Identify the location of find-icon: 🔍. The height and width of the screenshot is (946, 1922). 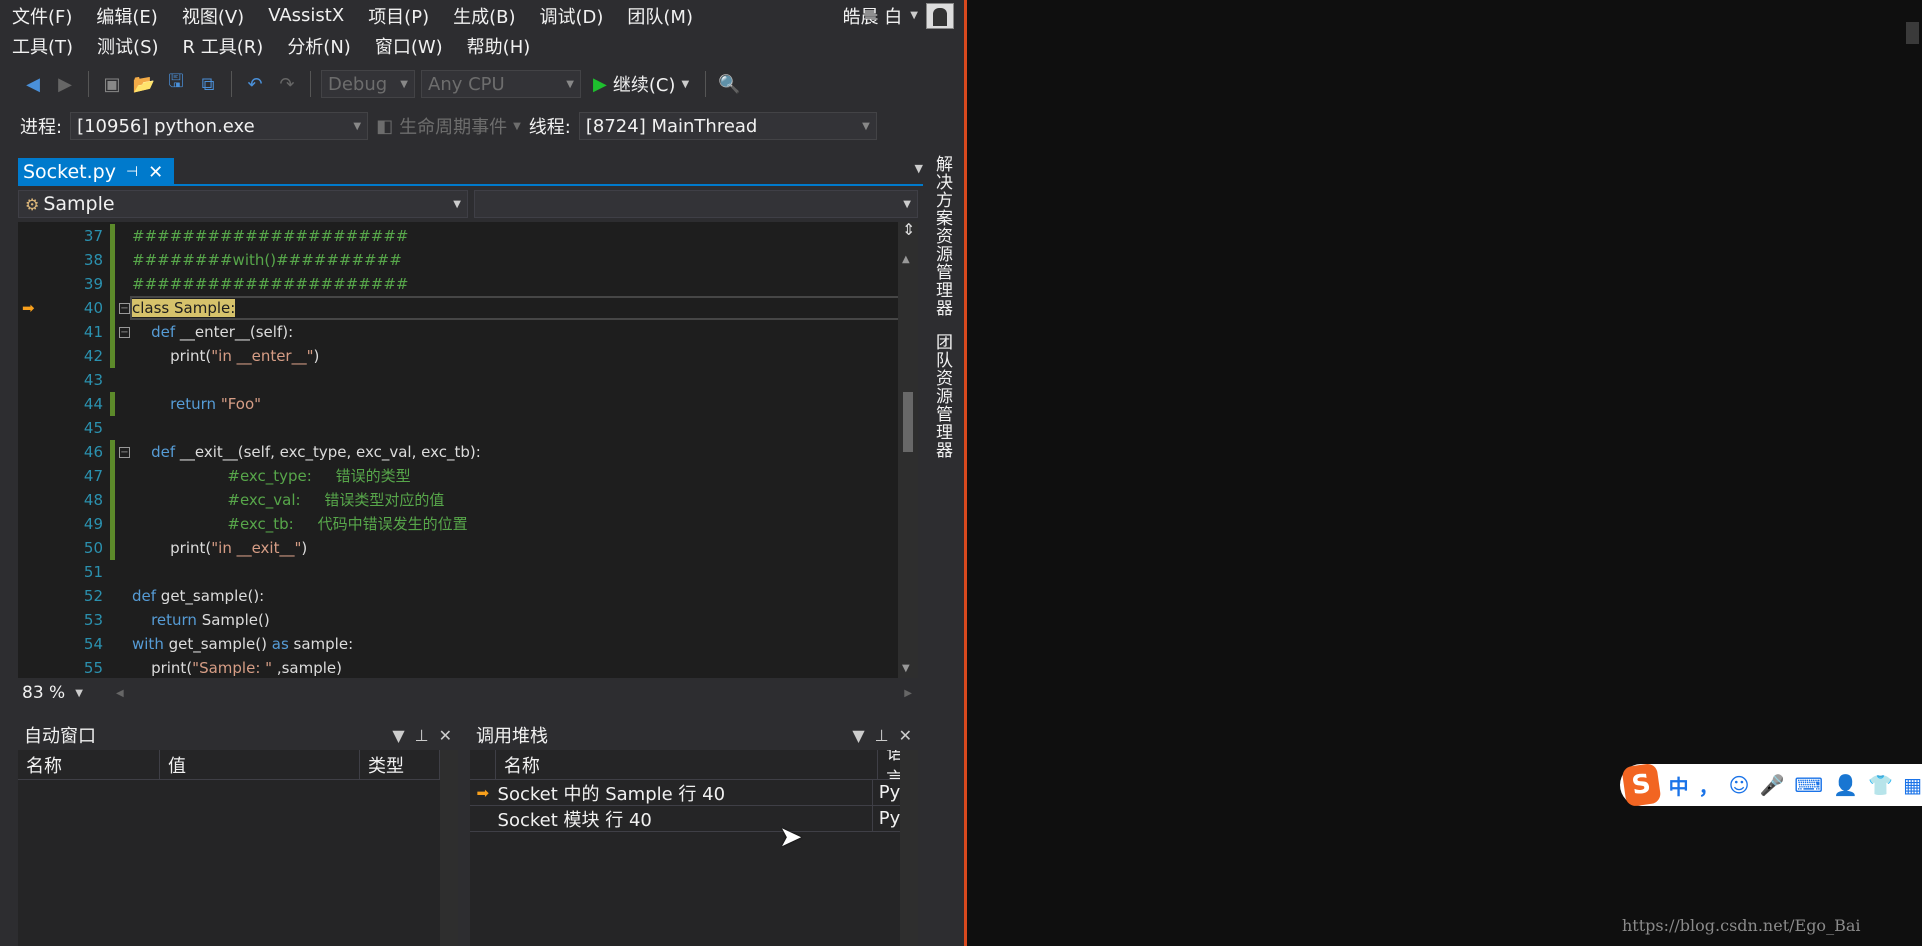
(729, 84).